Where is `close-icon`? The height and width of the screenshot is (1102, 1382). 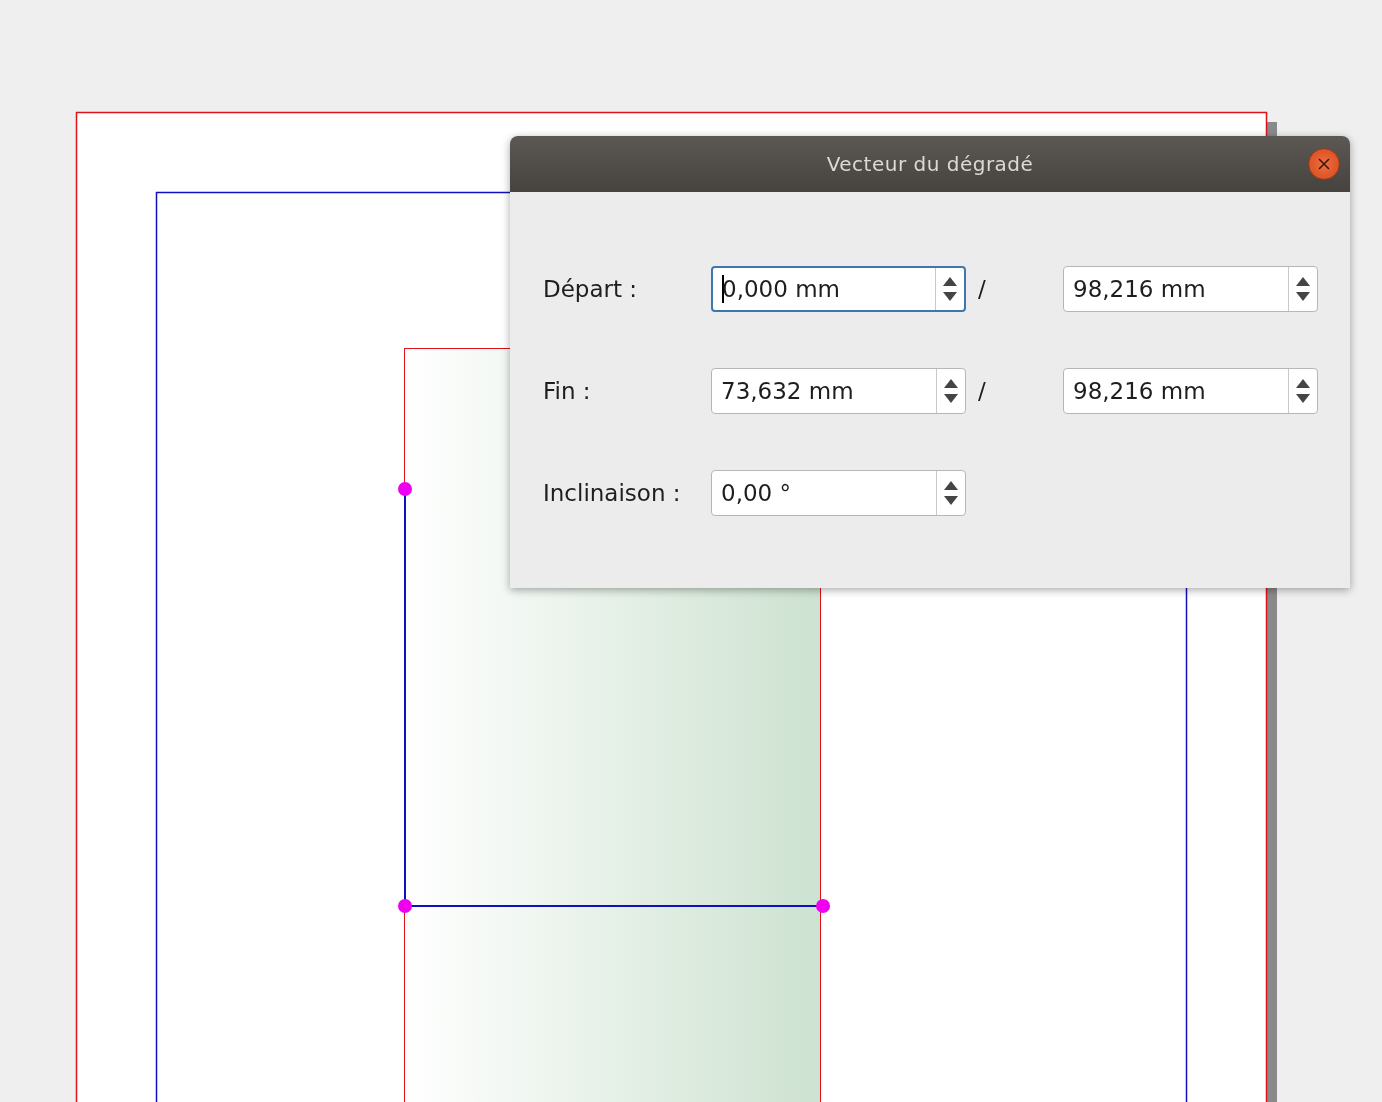
close-icon is located at coordinates (1324, 164).